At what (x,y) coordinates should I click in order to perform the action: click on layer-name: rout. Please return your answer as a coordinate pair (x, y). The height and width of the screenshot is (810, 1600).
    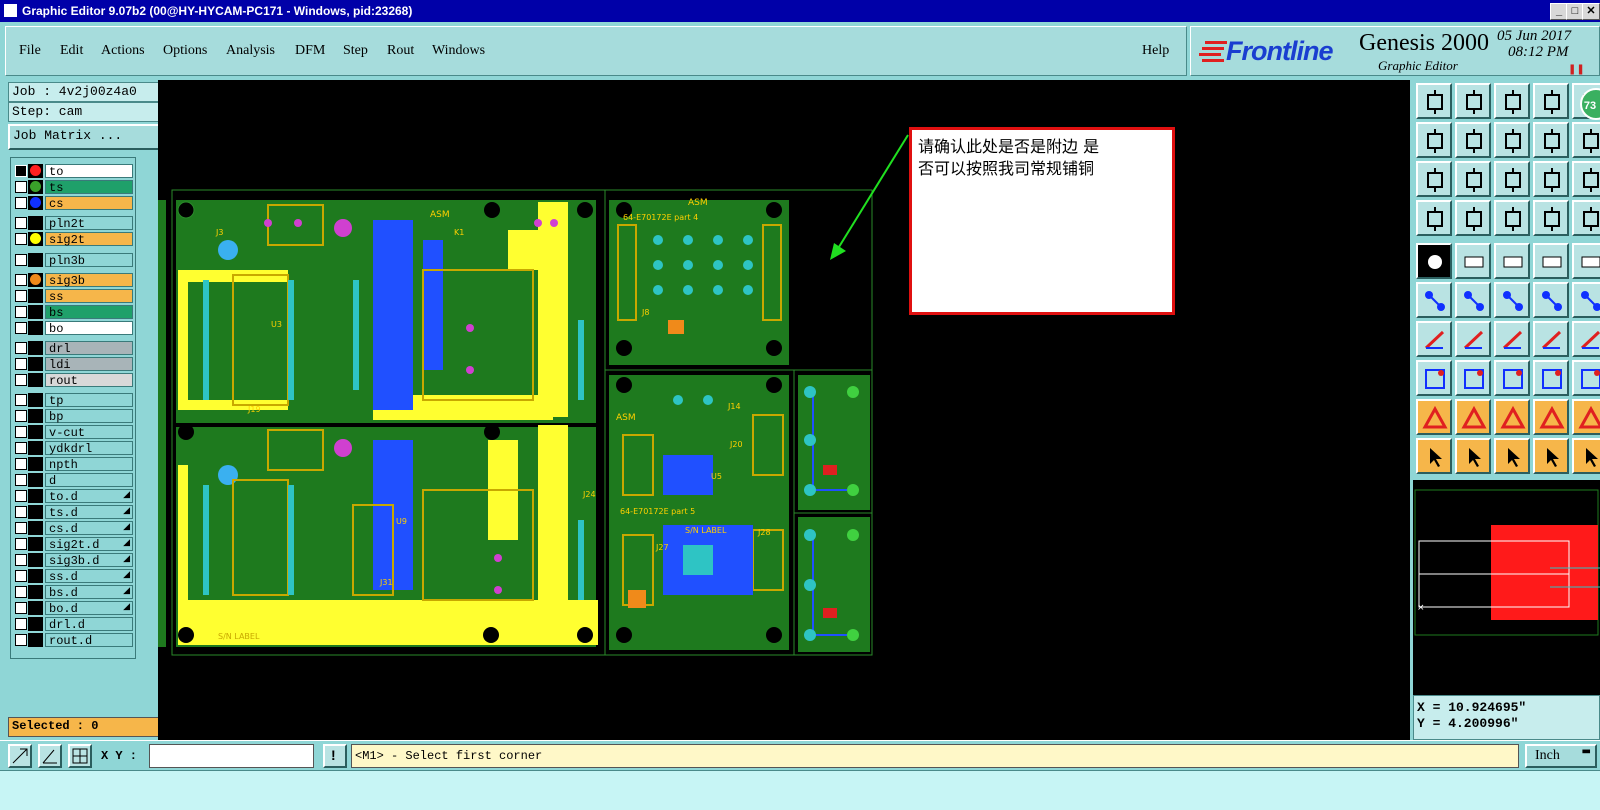
    Looking at the image, I should click on (89, 380).